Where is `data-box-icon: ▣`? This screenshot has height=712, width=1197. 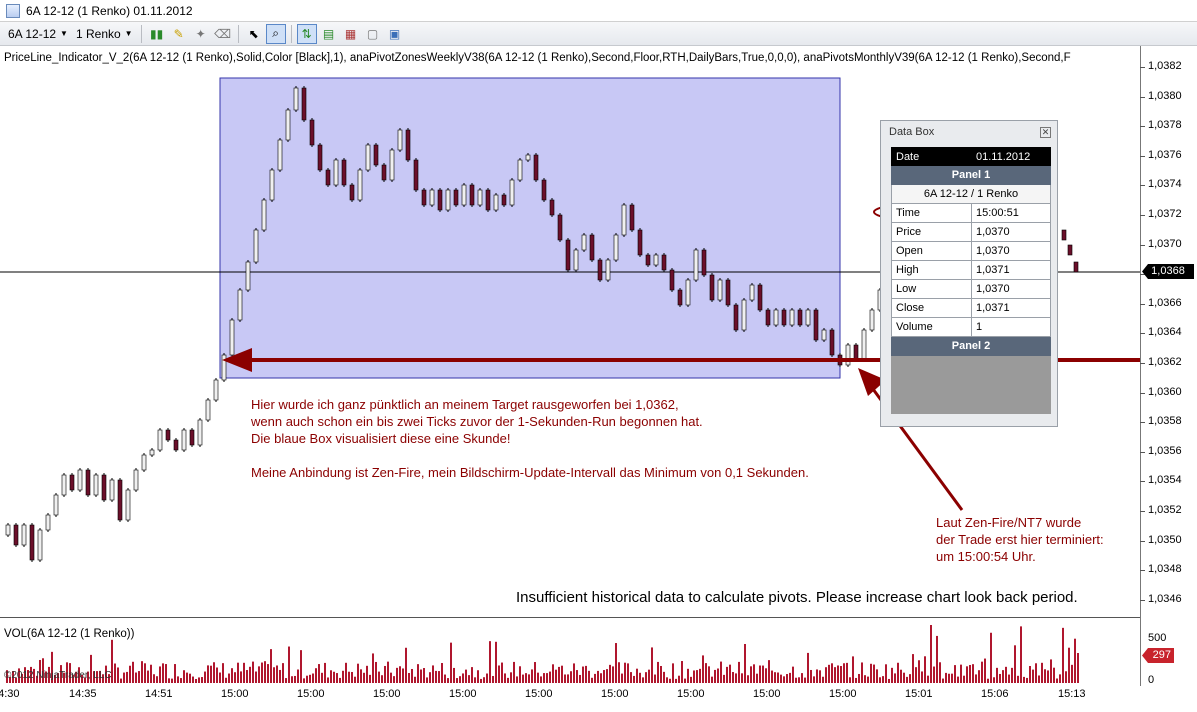
data-box-icon: ▣ is located at coordinates (395, 34).